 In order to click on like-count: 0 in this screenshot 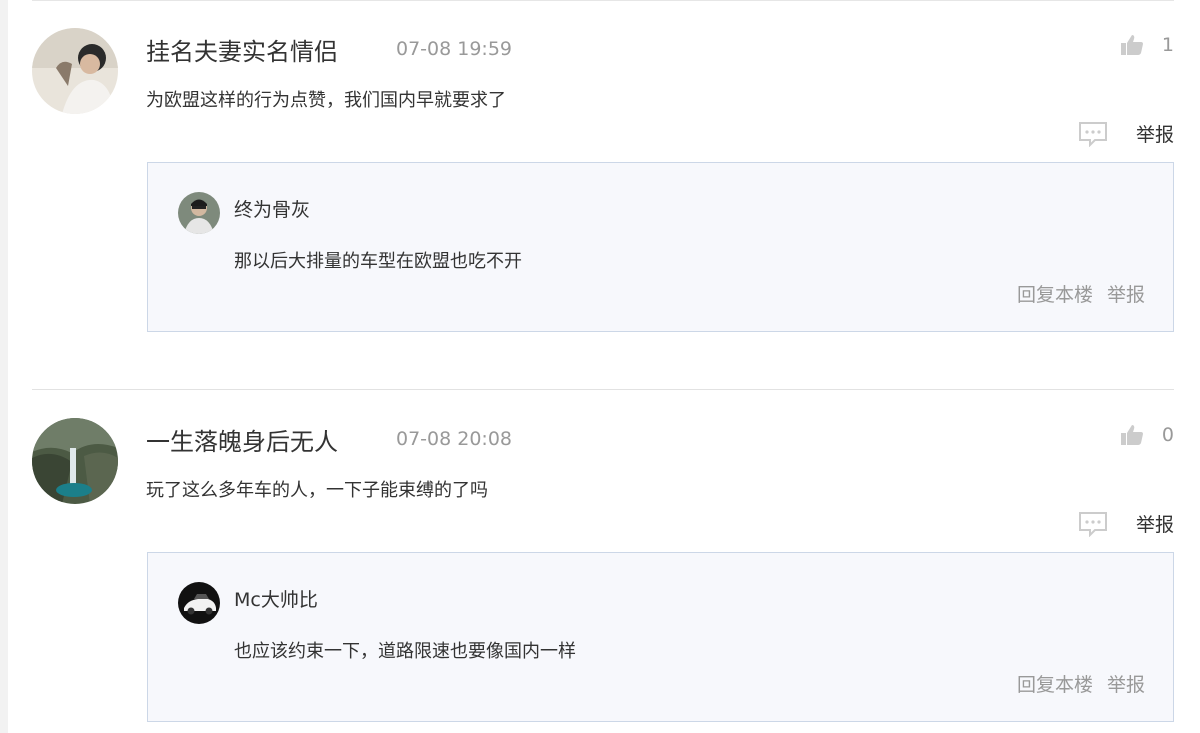, I will do `click(1167, 435)`.